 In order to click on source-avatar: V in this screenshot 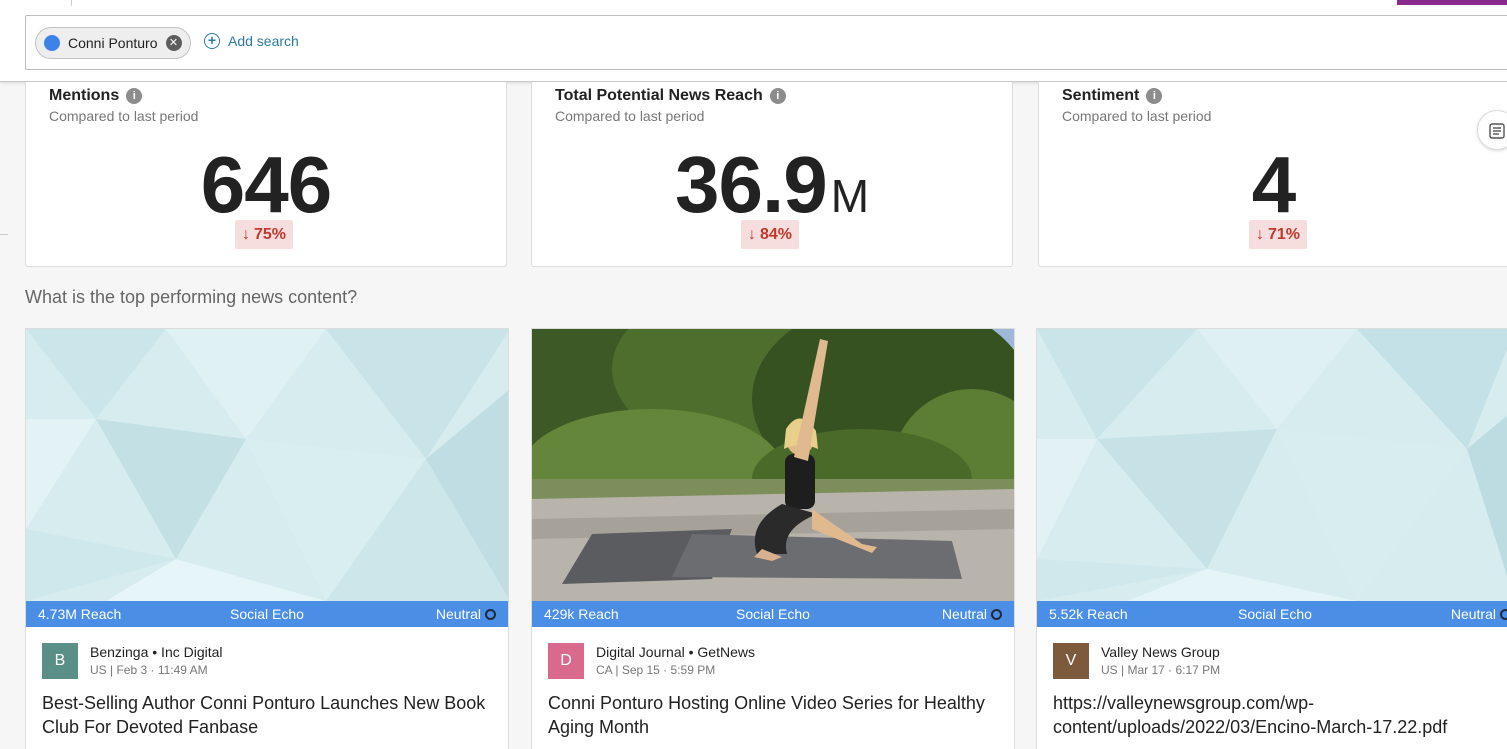, I will do `click(1071, 661)`.